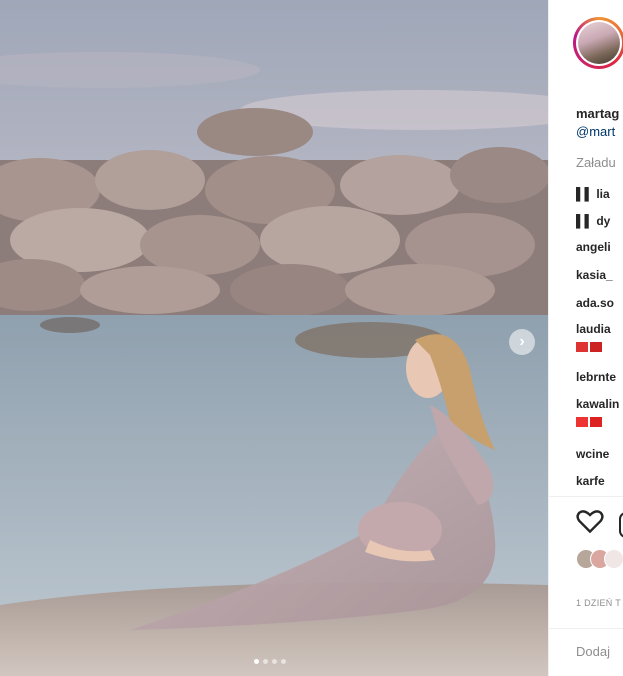  I want to click on chevron-right-icon: ›, so click(522, 341).